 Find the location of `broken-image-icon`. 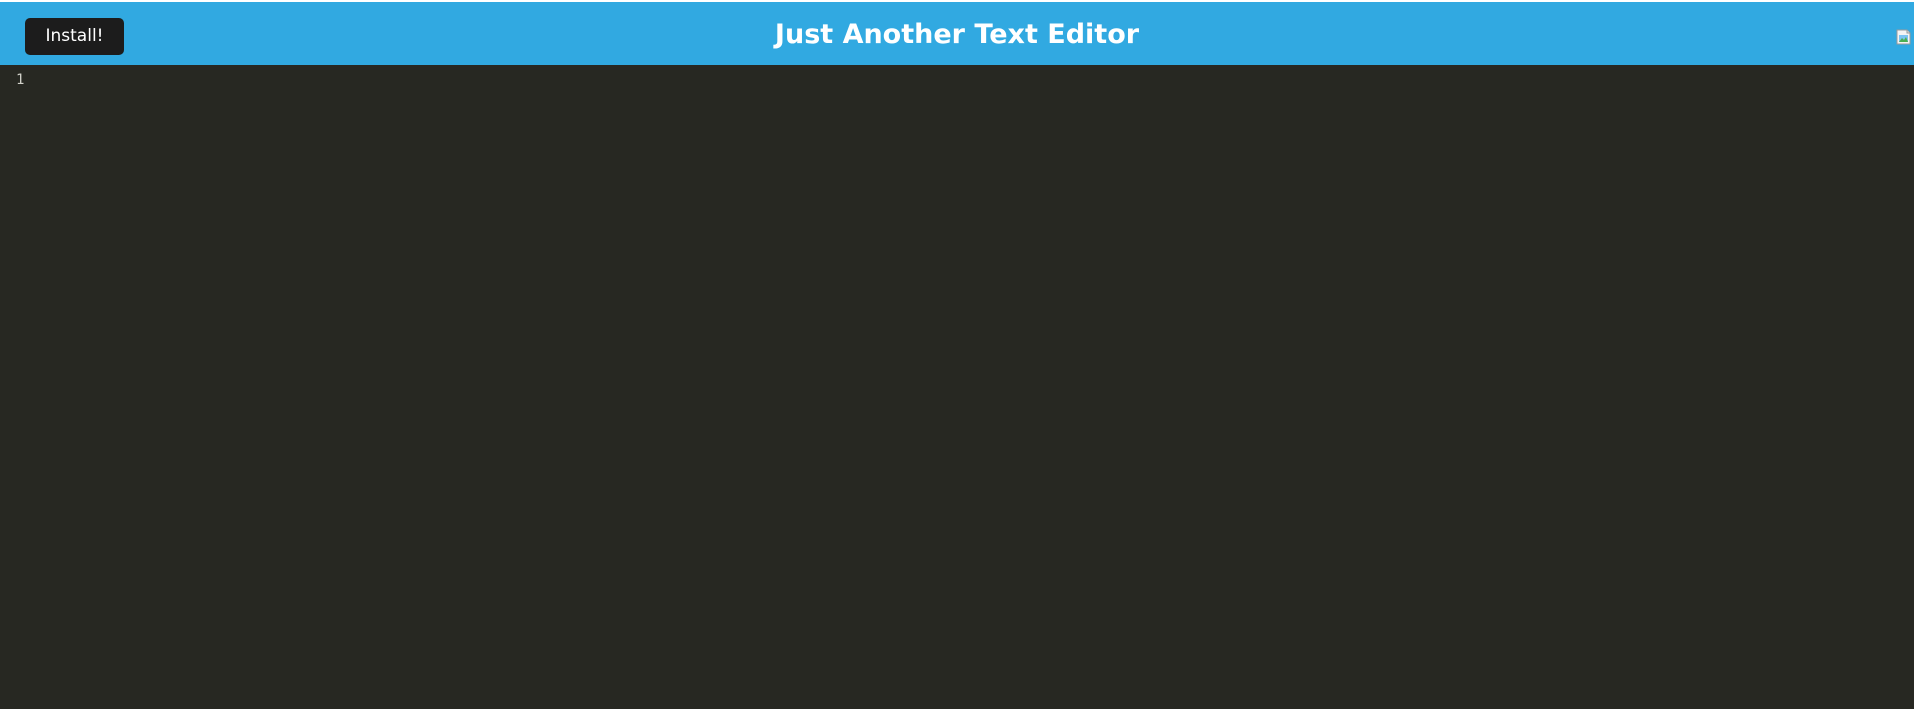

broken-image-icon is located at coordinates (1905, 36).